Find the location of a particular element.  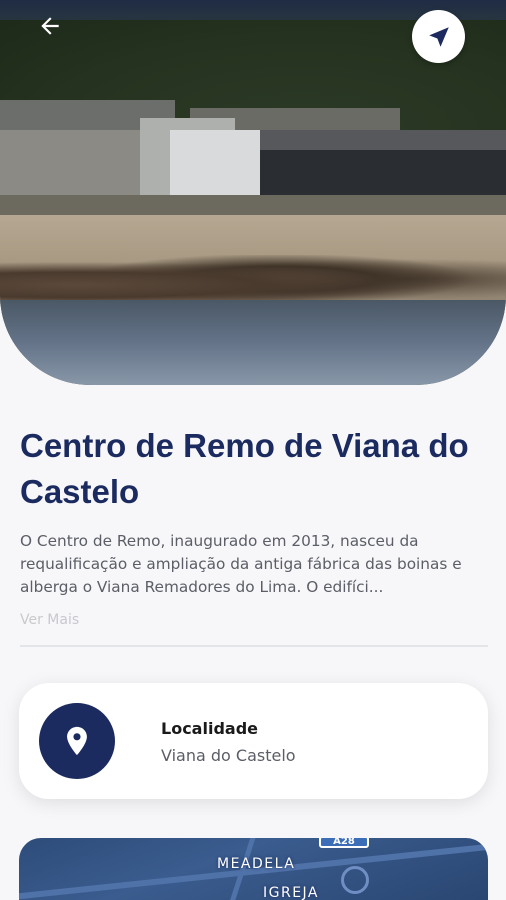

see-more-link: Ver Mais is located at coordinates (49, 620).